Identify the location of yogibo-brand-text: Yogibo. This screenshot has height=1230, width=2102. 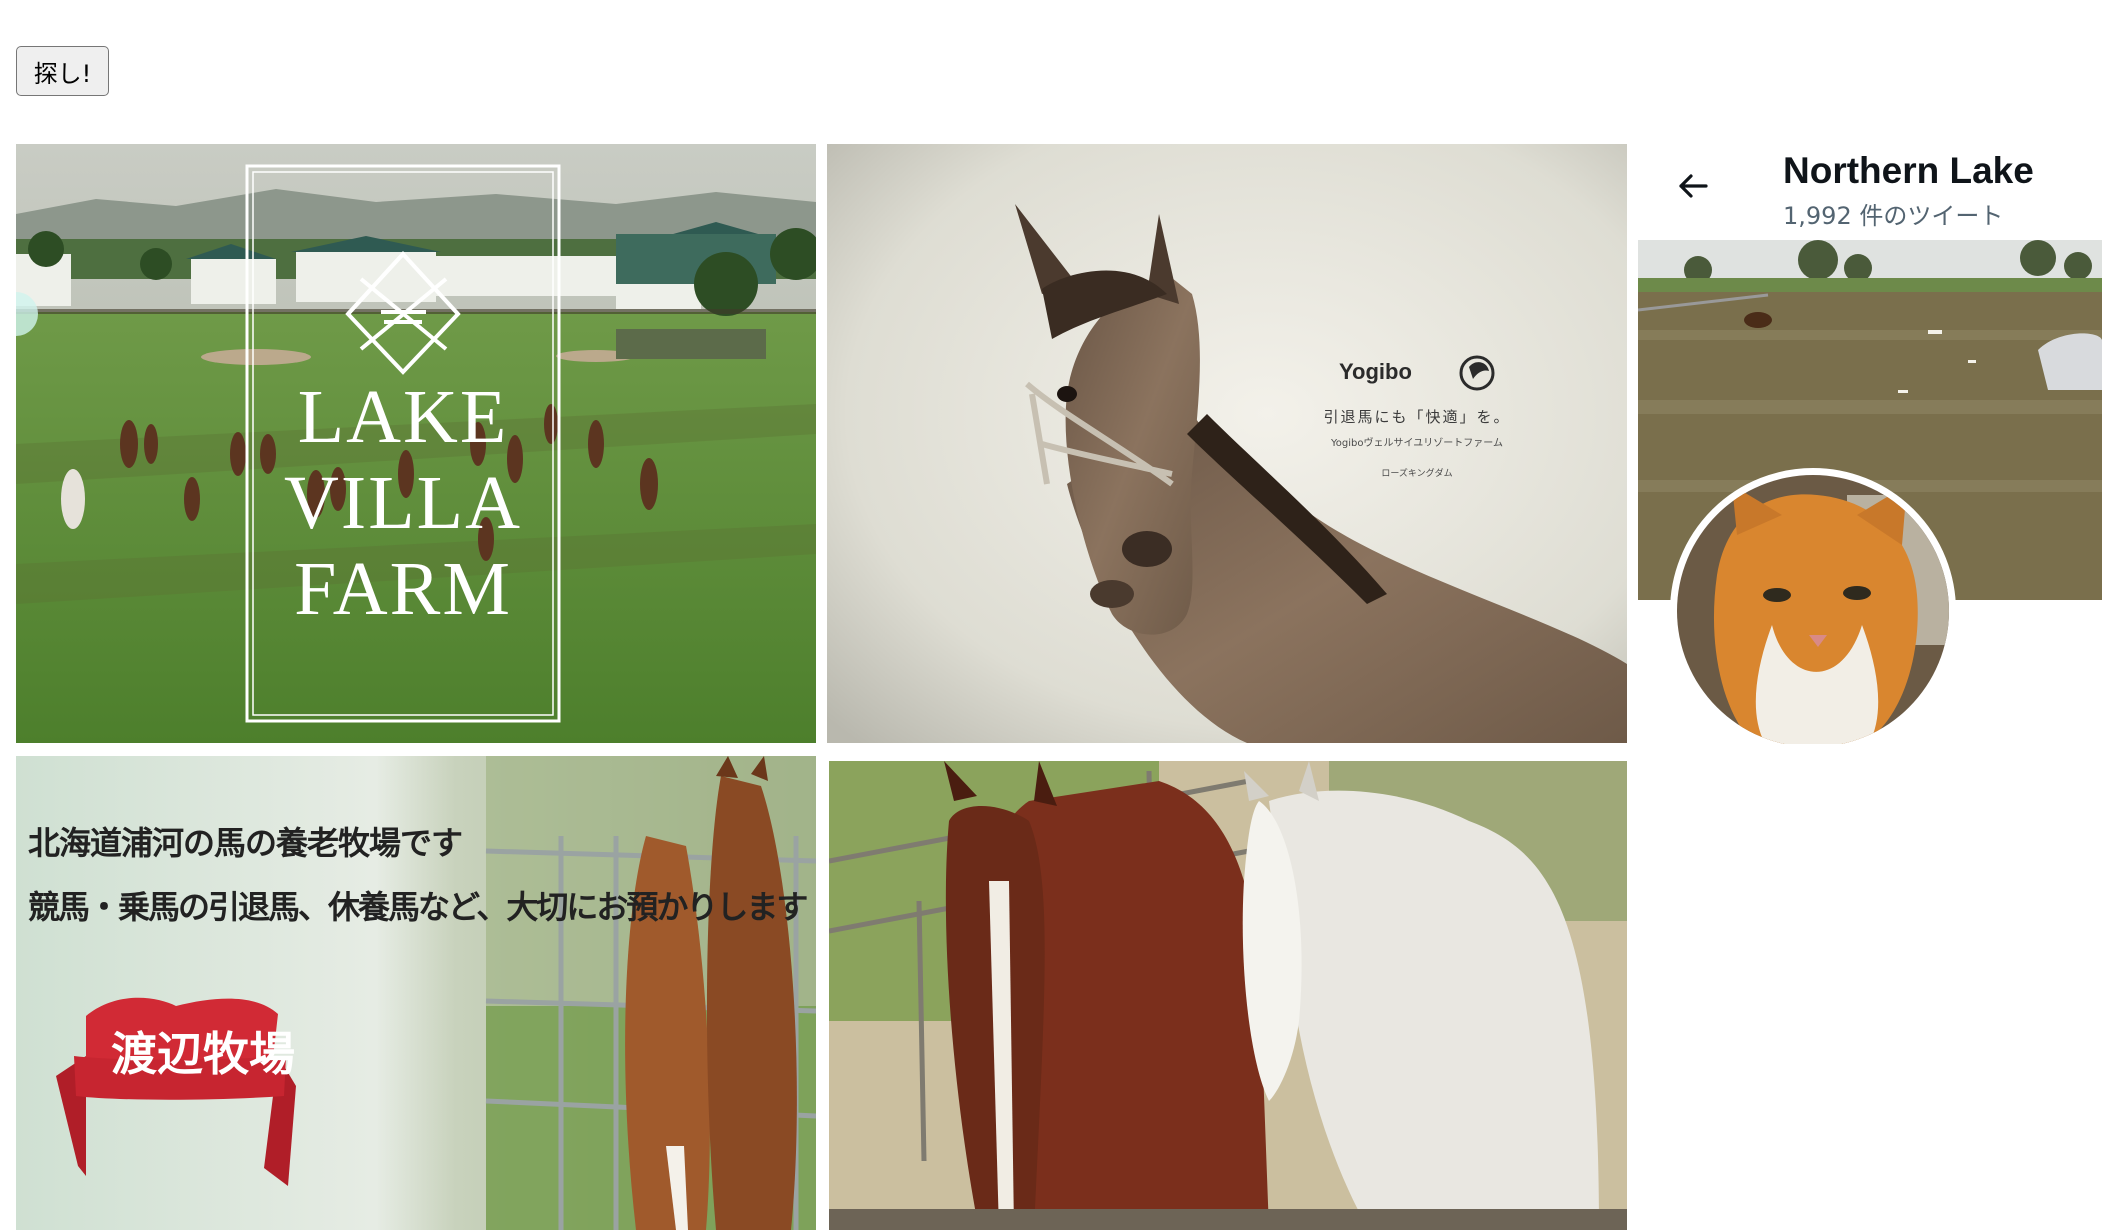
(1375, 371).